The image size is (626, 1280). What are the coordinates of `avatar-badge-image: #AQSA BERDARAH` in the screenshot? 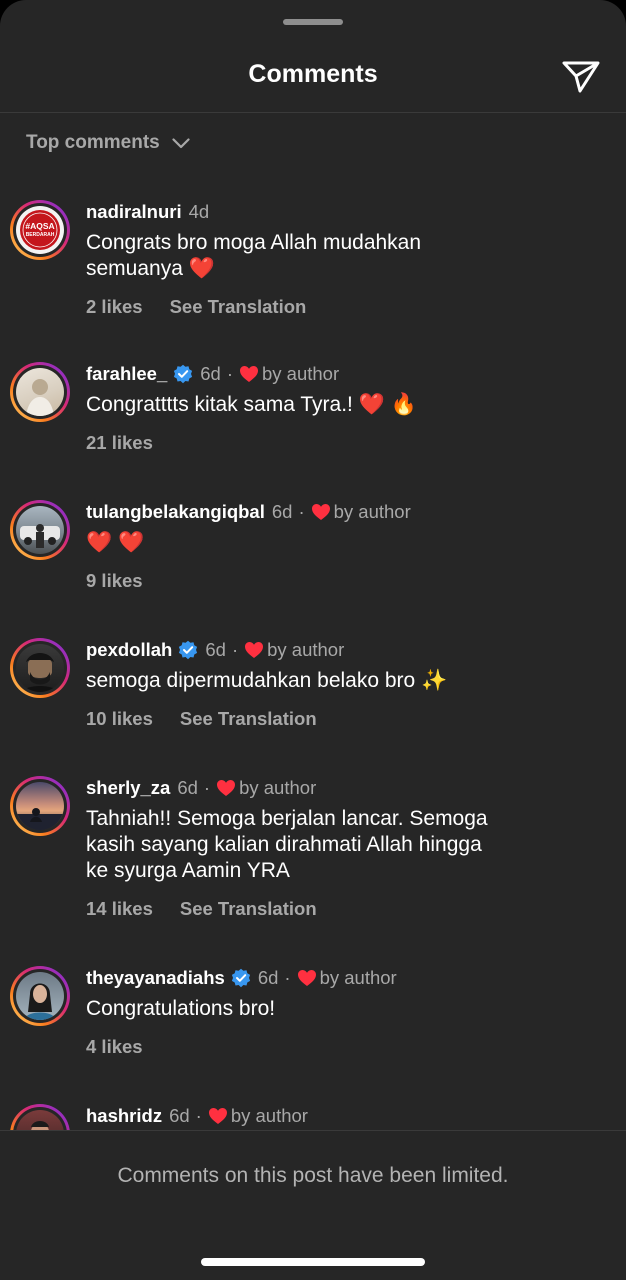 It's located at (40, 230).